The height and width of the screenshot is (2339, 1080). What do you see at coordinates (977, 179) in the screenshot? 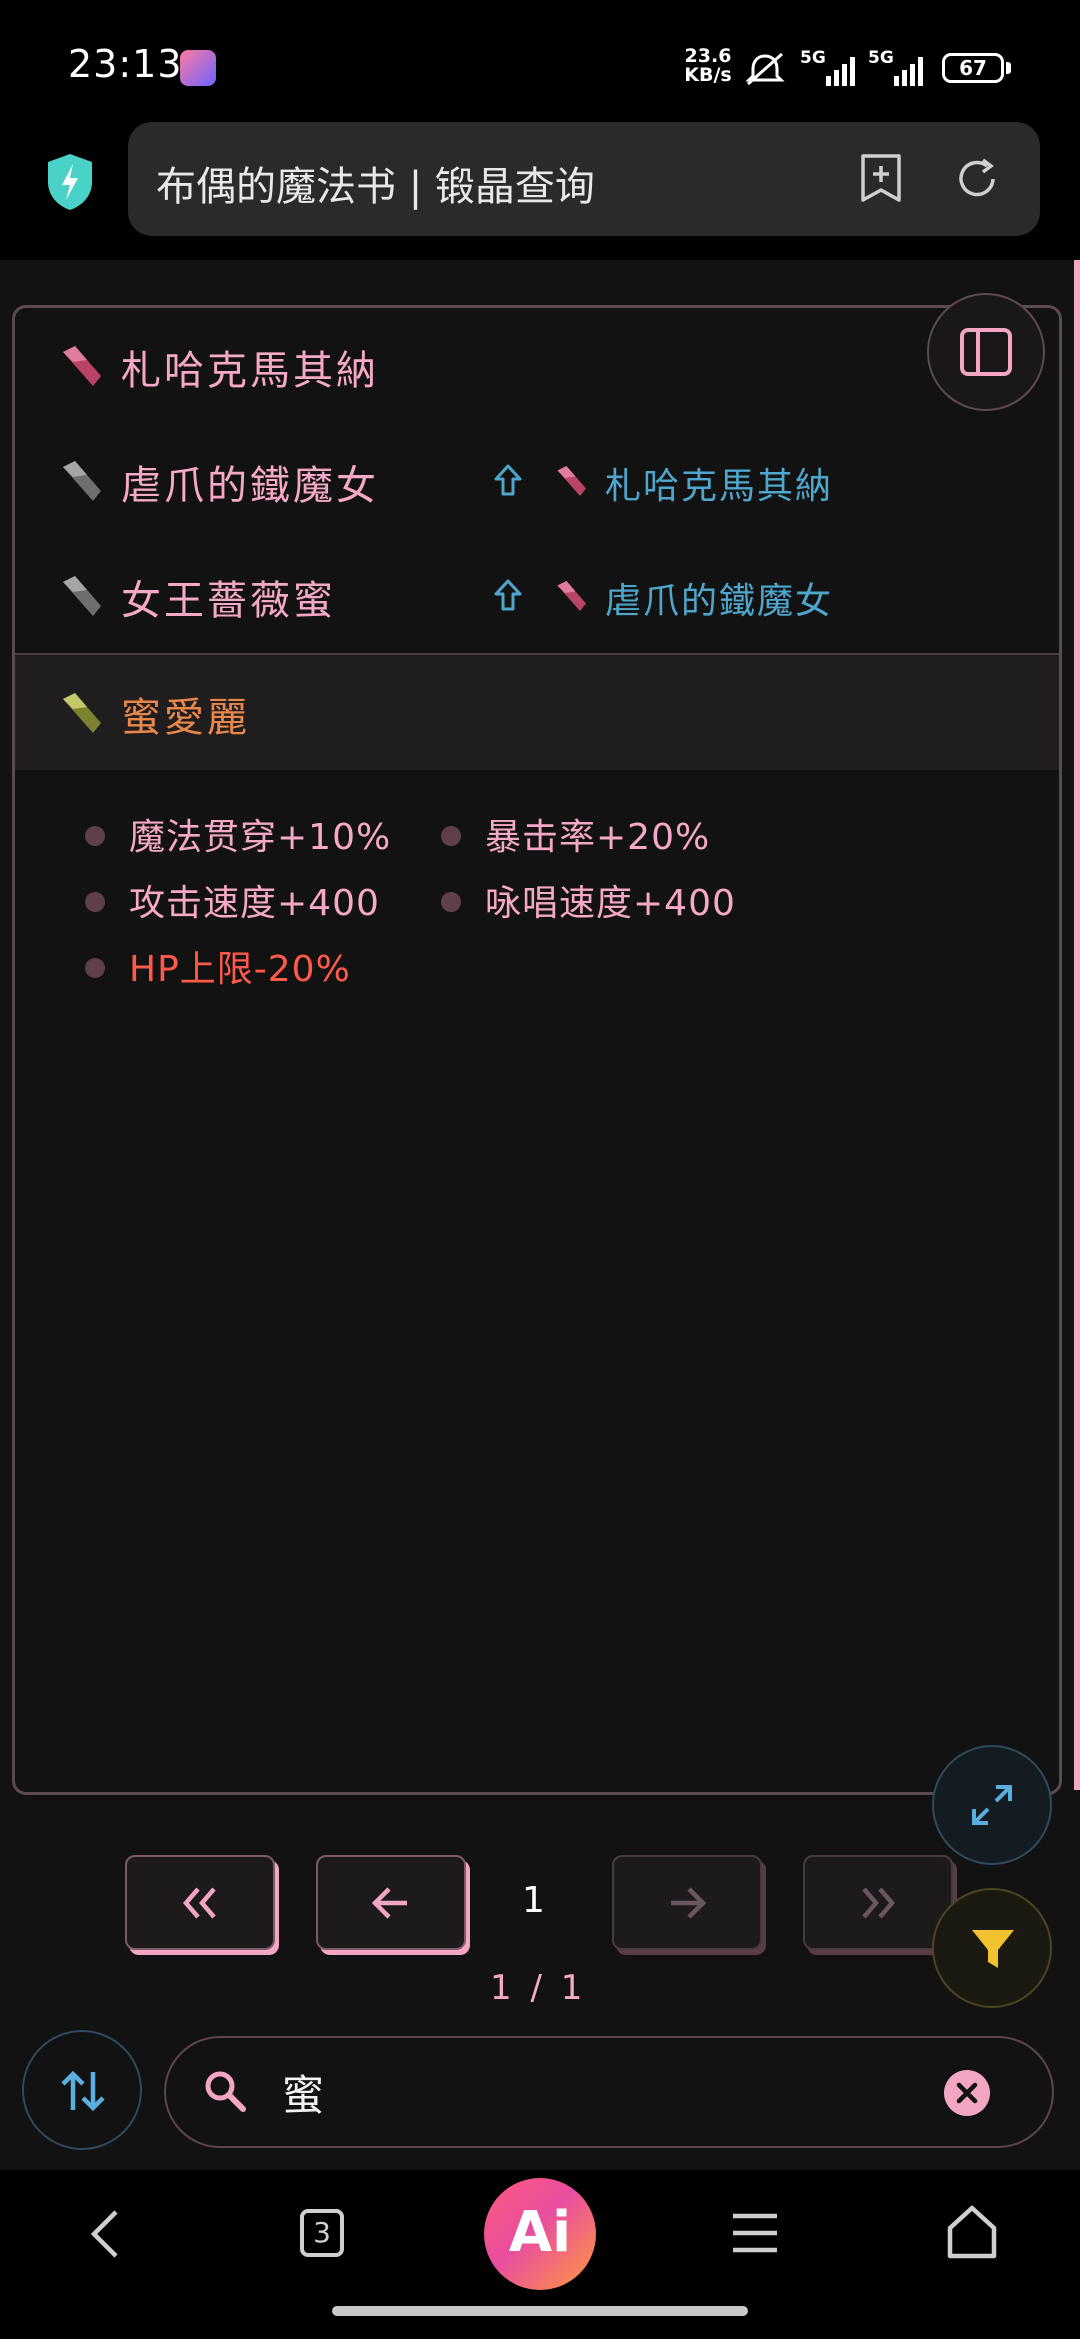
I see `refresh-icon` at bounding box center [977, 179].